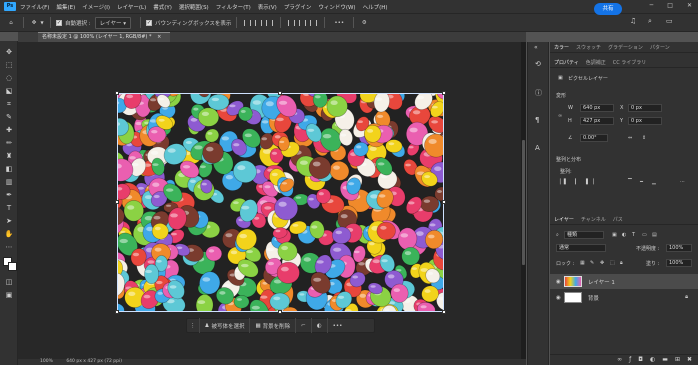 The image size is (698, 365). What do you see at coordinates (338, 325) in the screenshot?
I see `context-more-button: •••` at bounding box center [338, 325].